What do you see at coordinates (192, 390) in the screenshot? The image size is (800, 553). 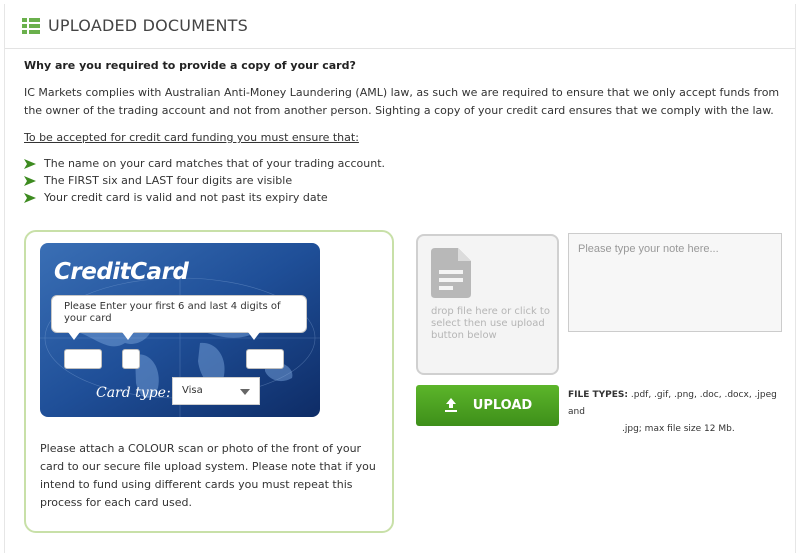 I see `card-type-value: Visa` at bounding box center [192, 390].